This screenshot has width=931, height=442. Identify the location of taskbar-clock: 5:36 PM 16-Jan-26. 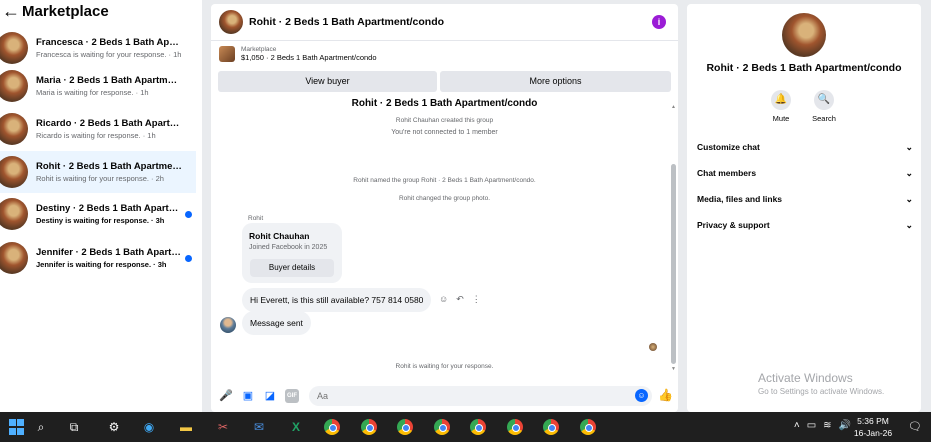
(873, 427).